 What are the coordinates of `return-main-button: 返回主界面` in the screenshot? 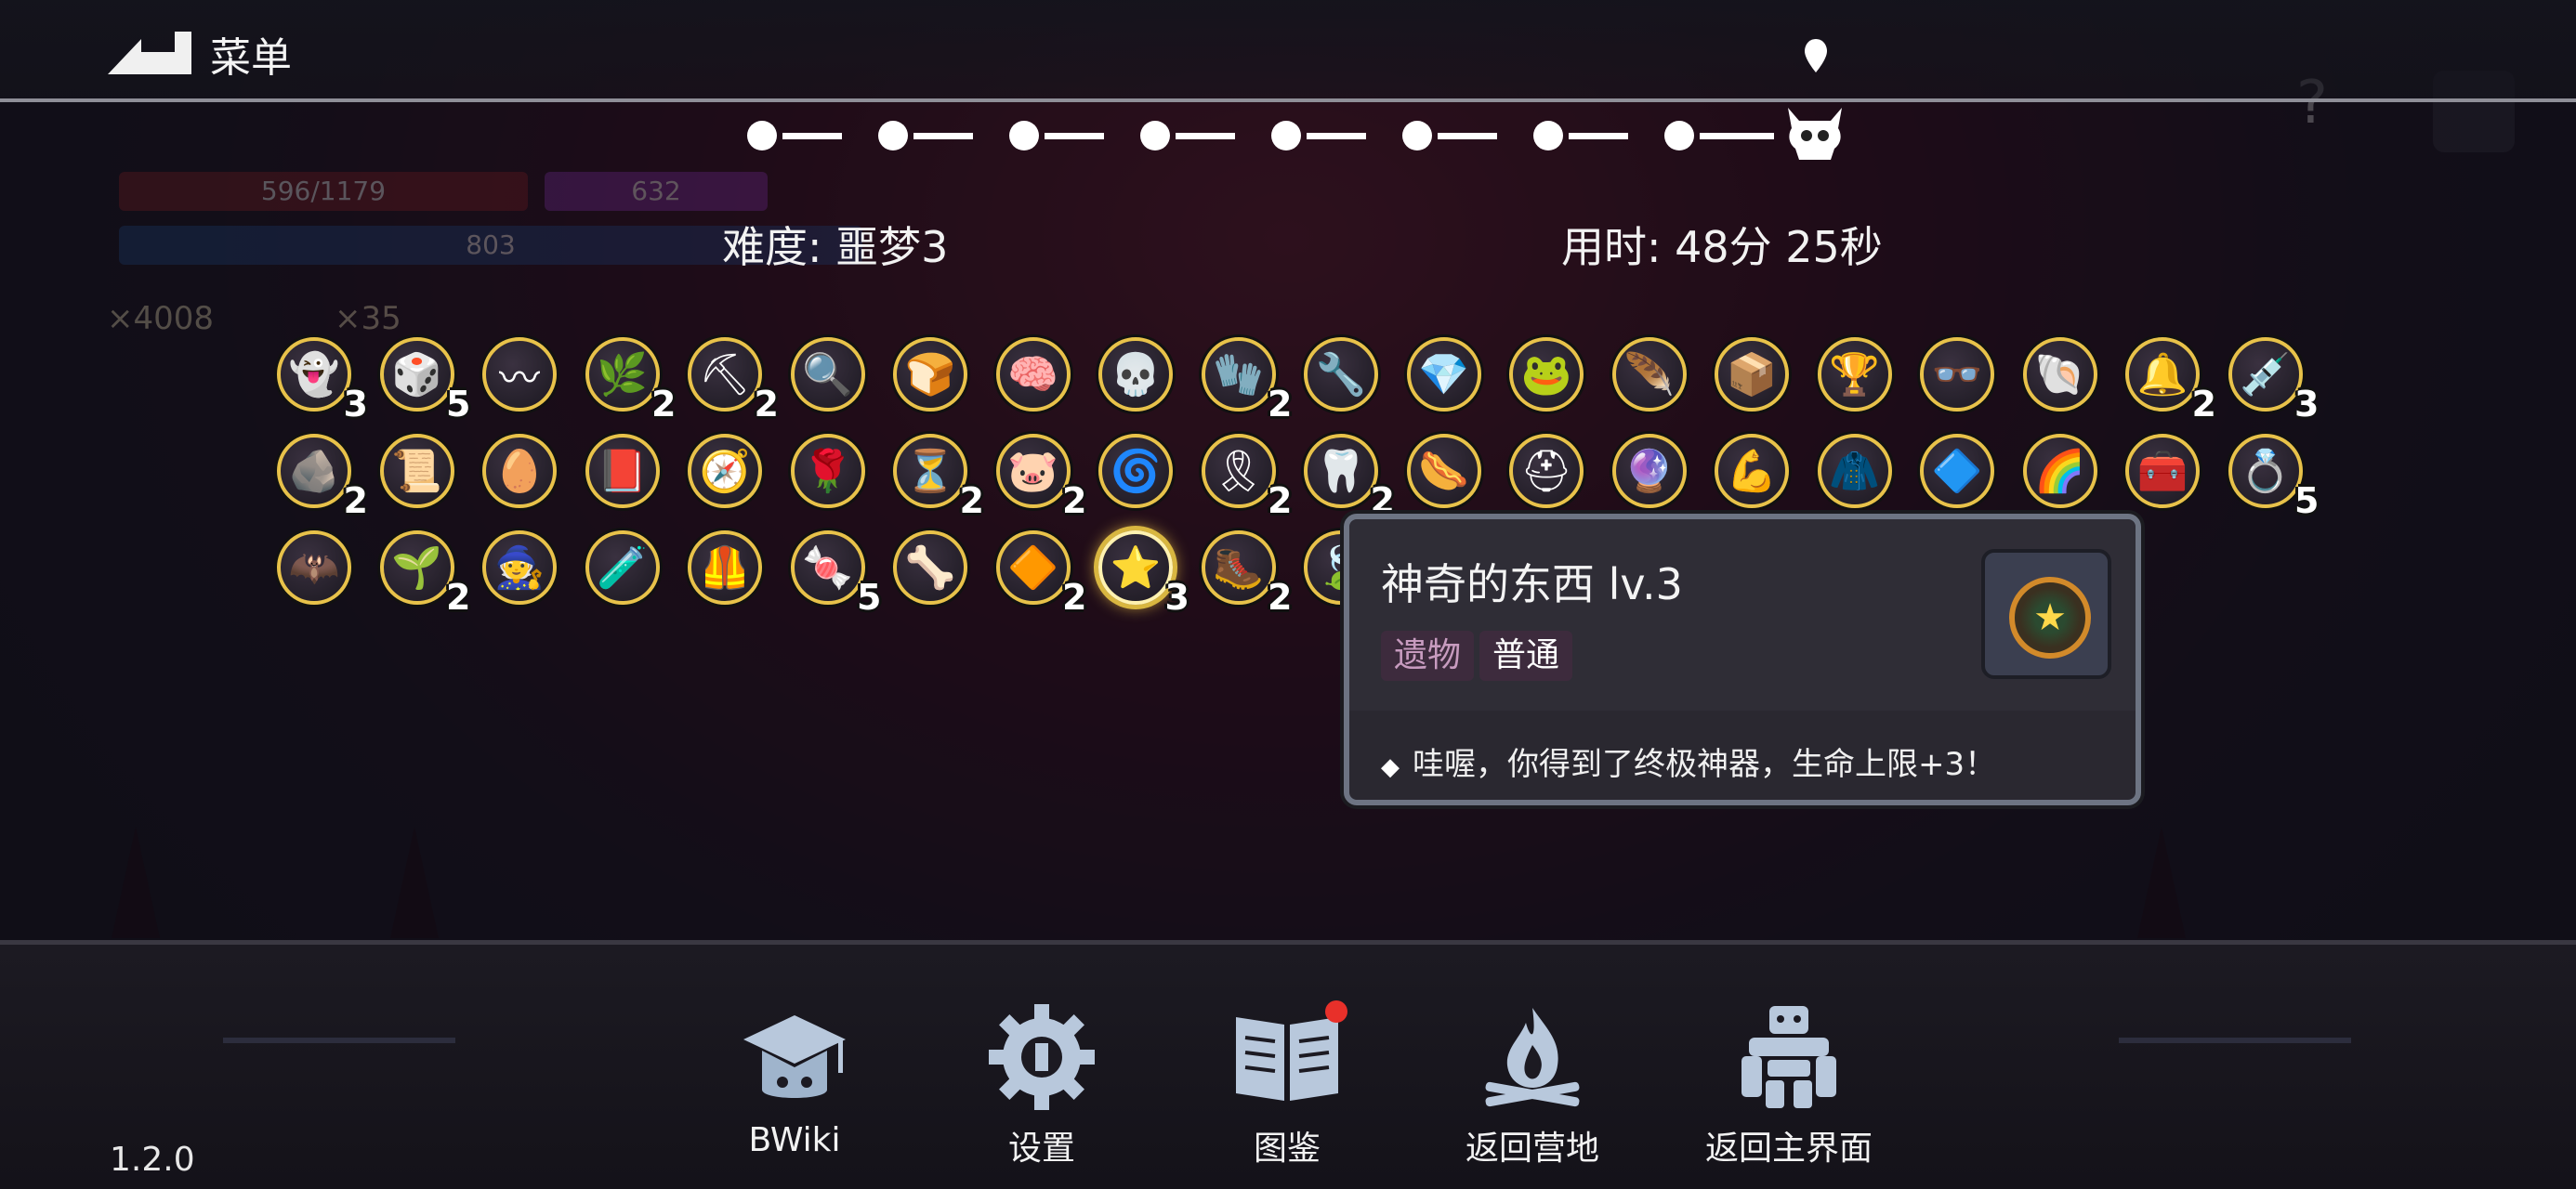 It's located at (1788, 1089).